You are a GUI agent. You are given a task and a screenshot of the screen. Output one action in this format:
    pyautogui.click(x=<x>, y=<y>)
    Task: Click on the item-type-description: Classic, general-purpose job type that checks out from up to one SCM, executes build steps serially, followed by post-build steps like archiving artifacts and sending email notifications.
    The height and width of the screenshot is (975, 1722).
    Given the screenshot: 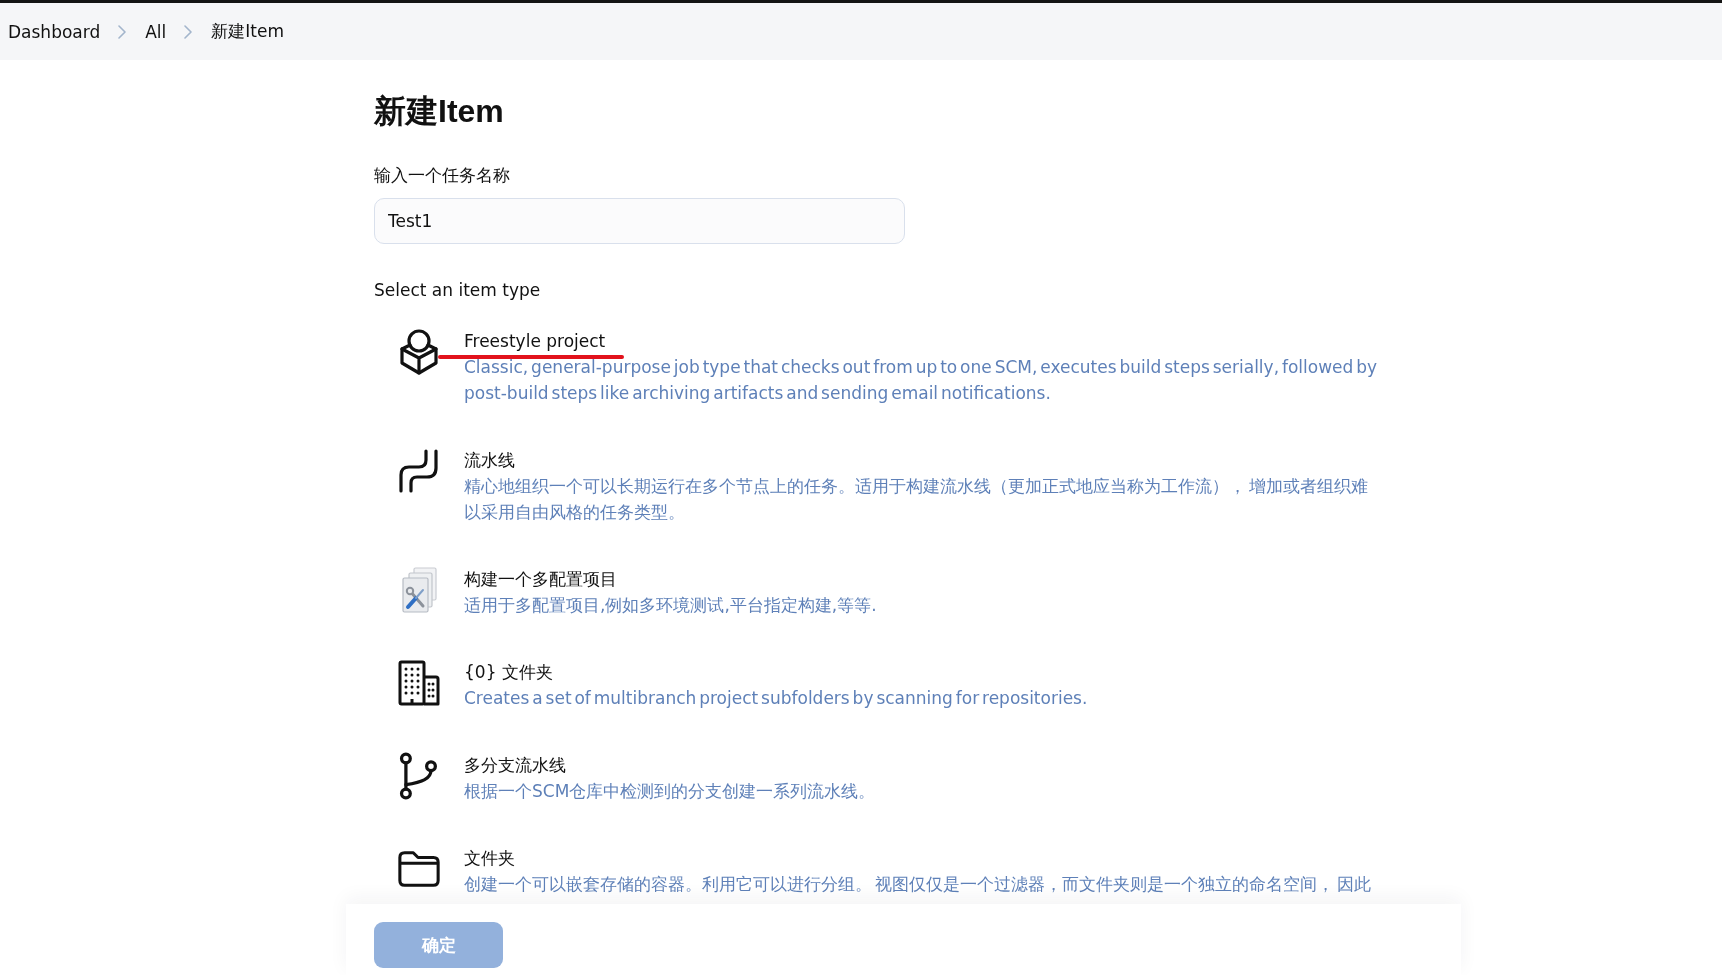 What is the action you would take?
    pyautogui.click(x=921, y=380)
    